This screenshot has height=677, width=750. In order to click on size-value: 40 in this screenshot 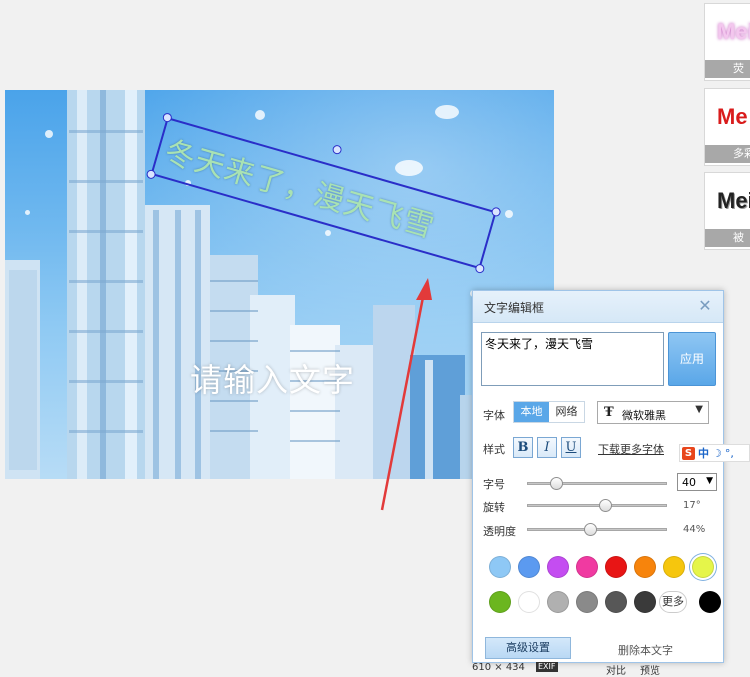, I will do `click(689, 482)`.